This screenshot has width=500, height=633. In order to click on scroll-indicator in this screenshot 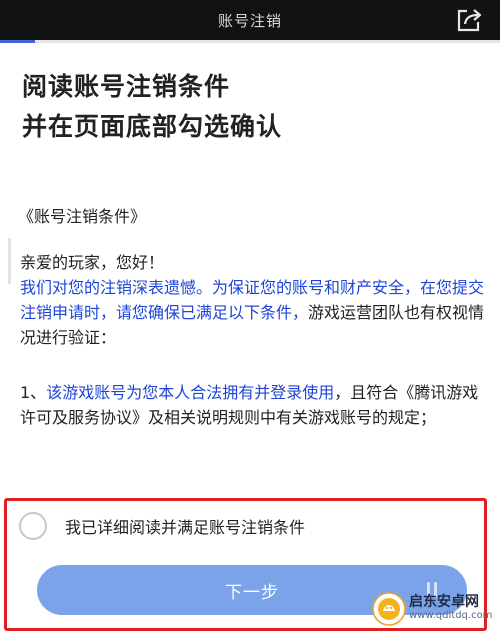, I will do `click(9, 261)`.